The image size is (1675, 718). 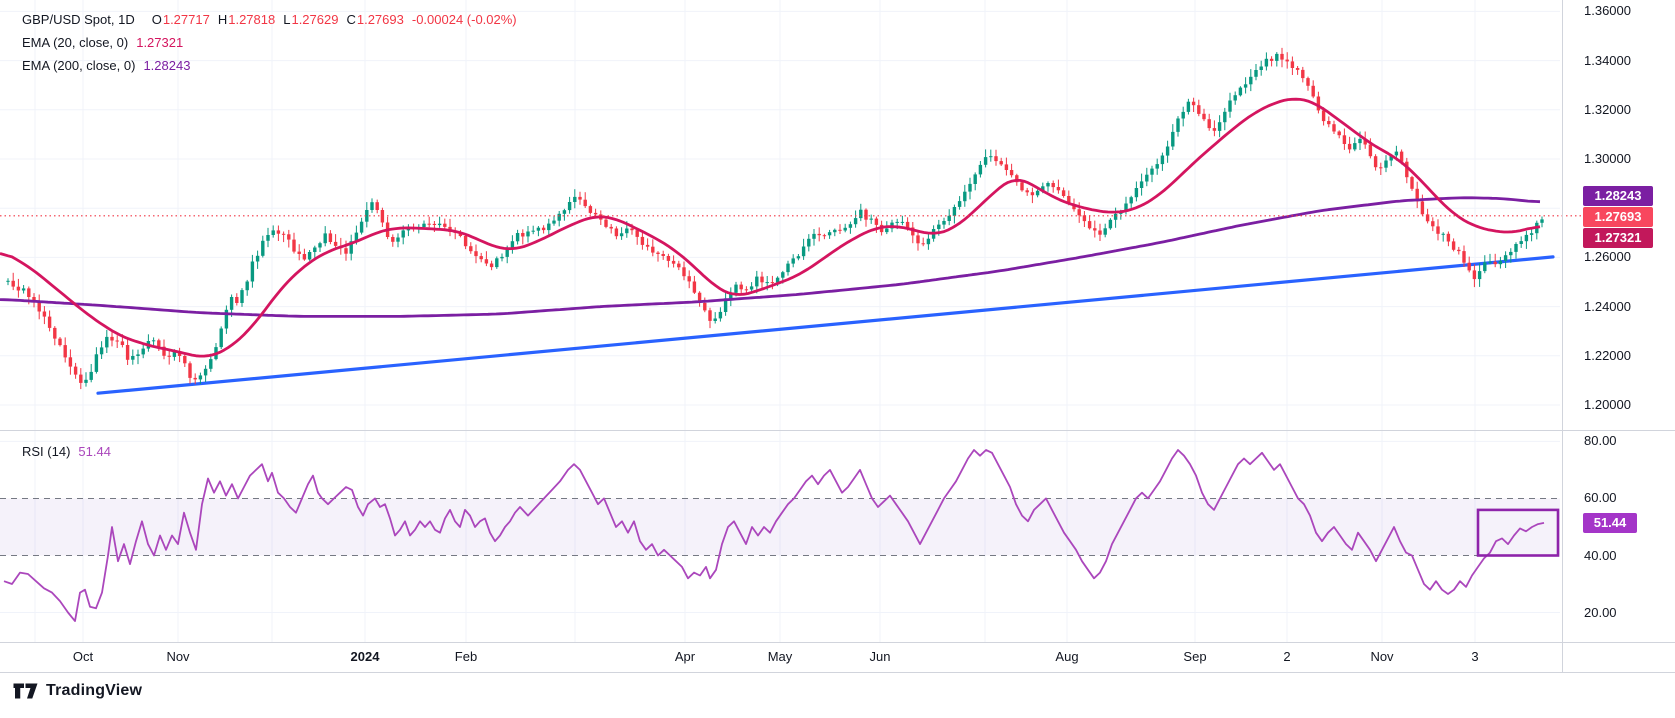 I want to click on price-tick-label: 1.22000, so click(x=1607, y=355).